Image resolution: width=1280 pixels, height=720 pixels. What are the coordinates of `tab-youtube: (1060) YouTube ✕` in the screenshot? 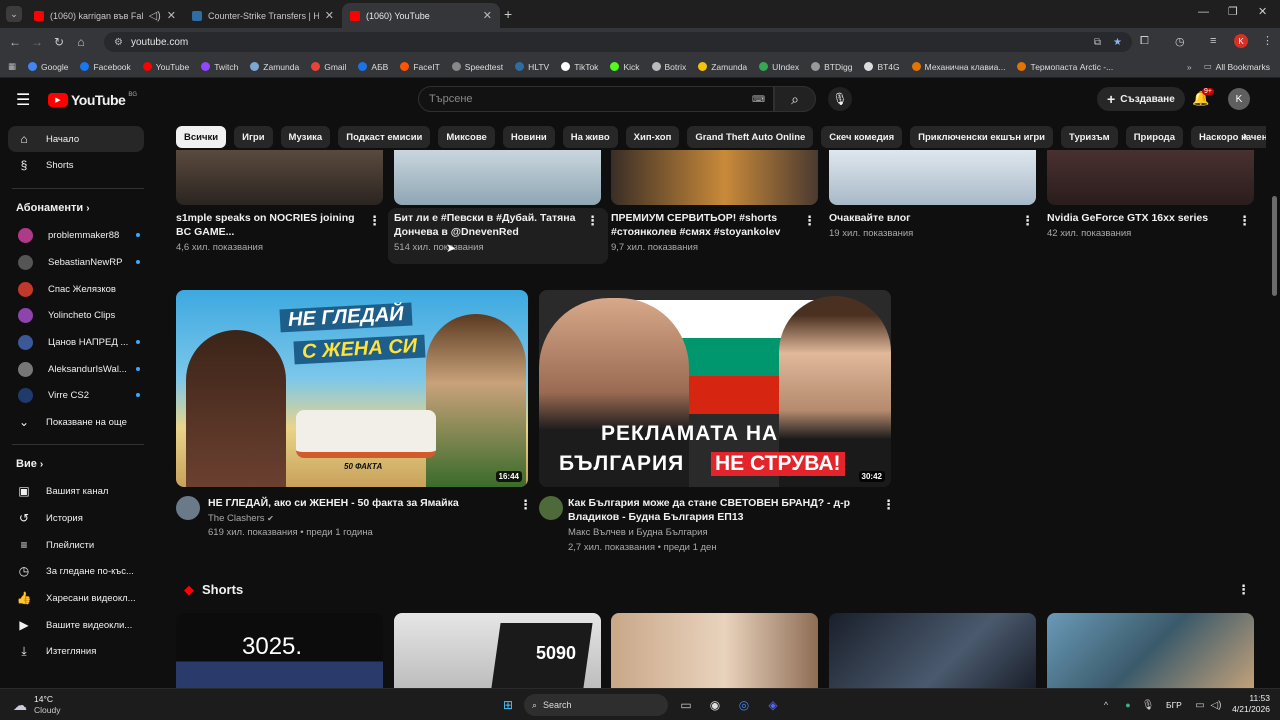 It's located at (421, 15).